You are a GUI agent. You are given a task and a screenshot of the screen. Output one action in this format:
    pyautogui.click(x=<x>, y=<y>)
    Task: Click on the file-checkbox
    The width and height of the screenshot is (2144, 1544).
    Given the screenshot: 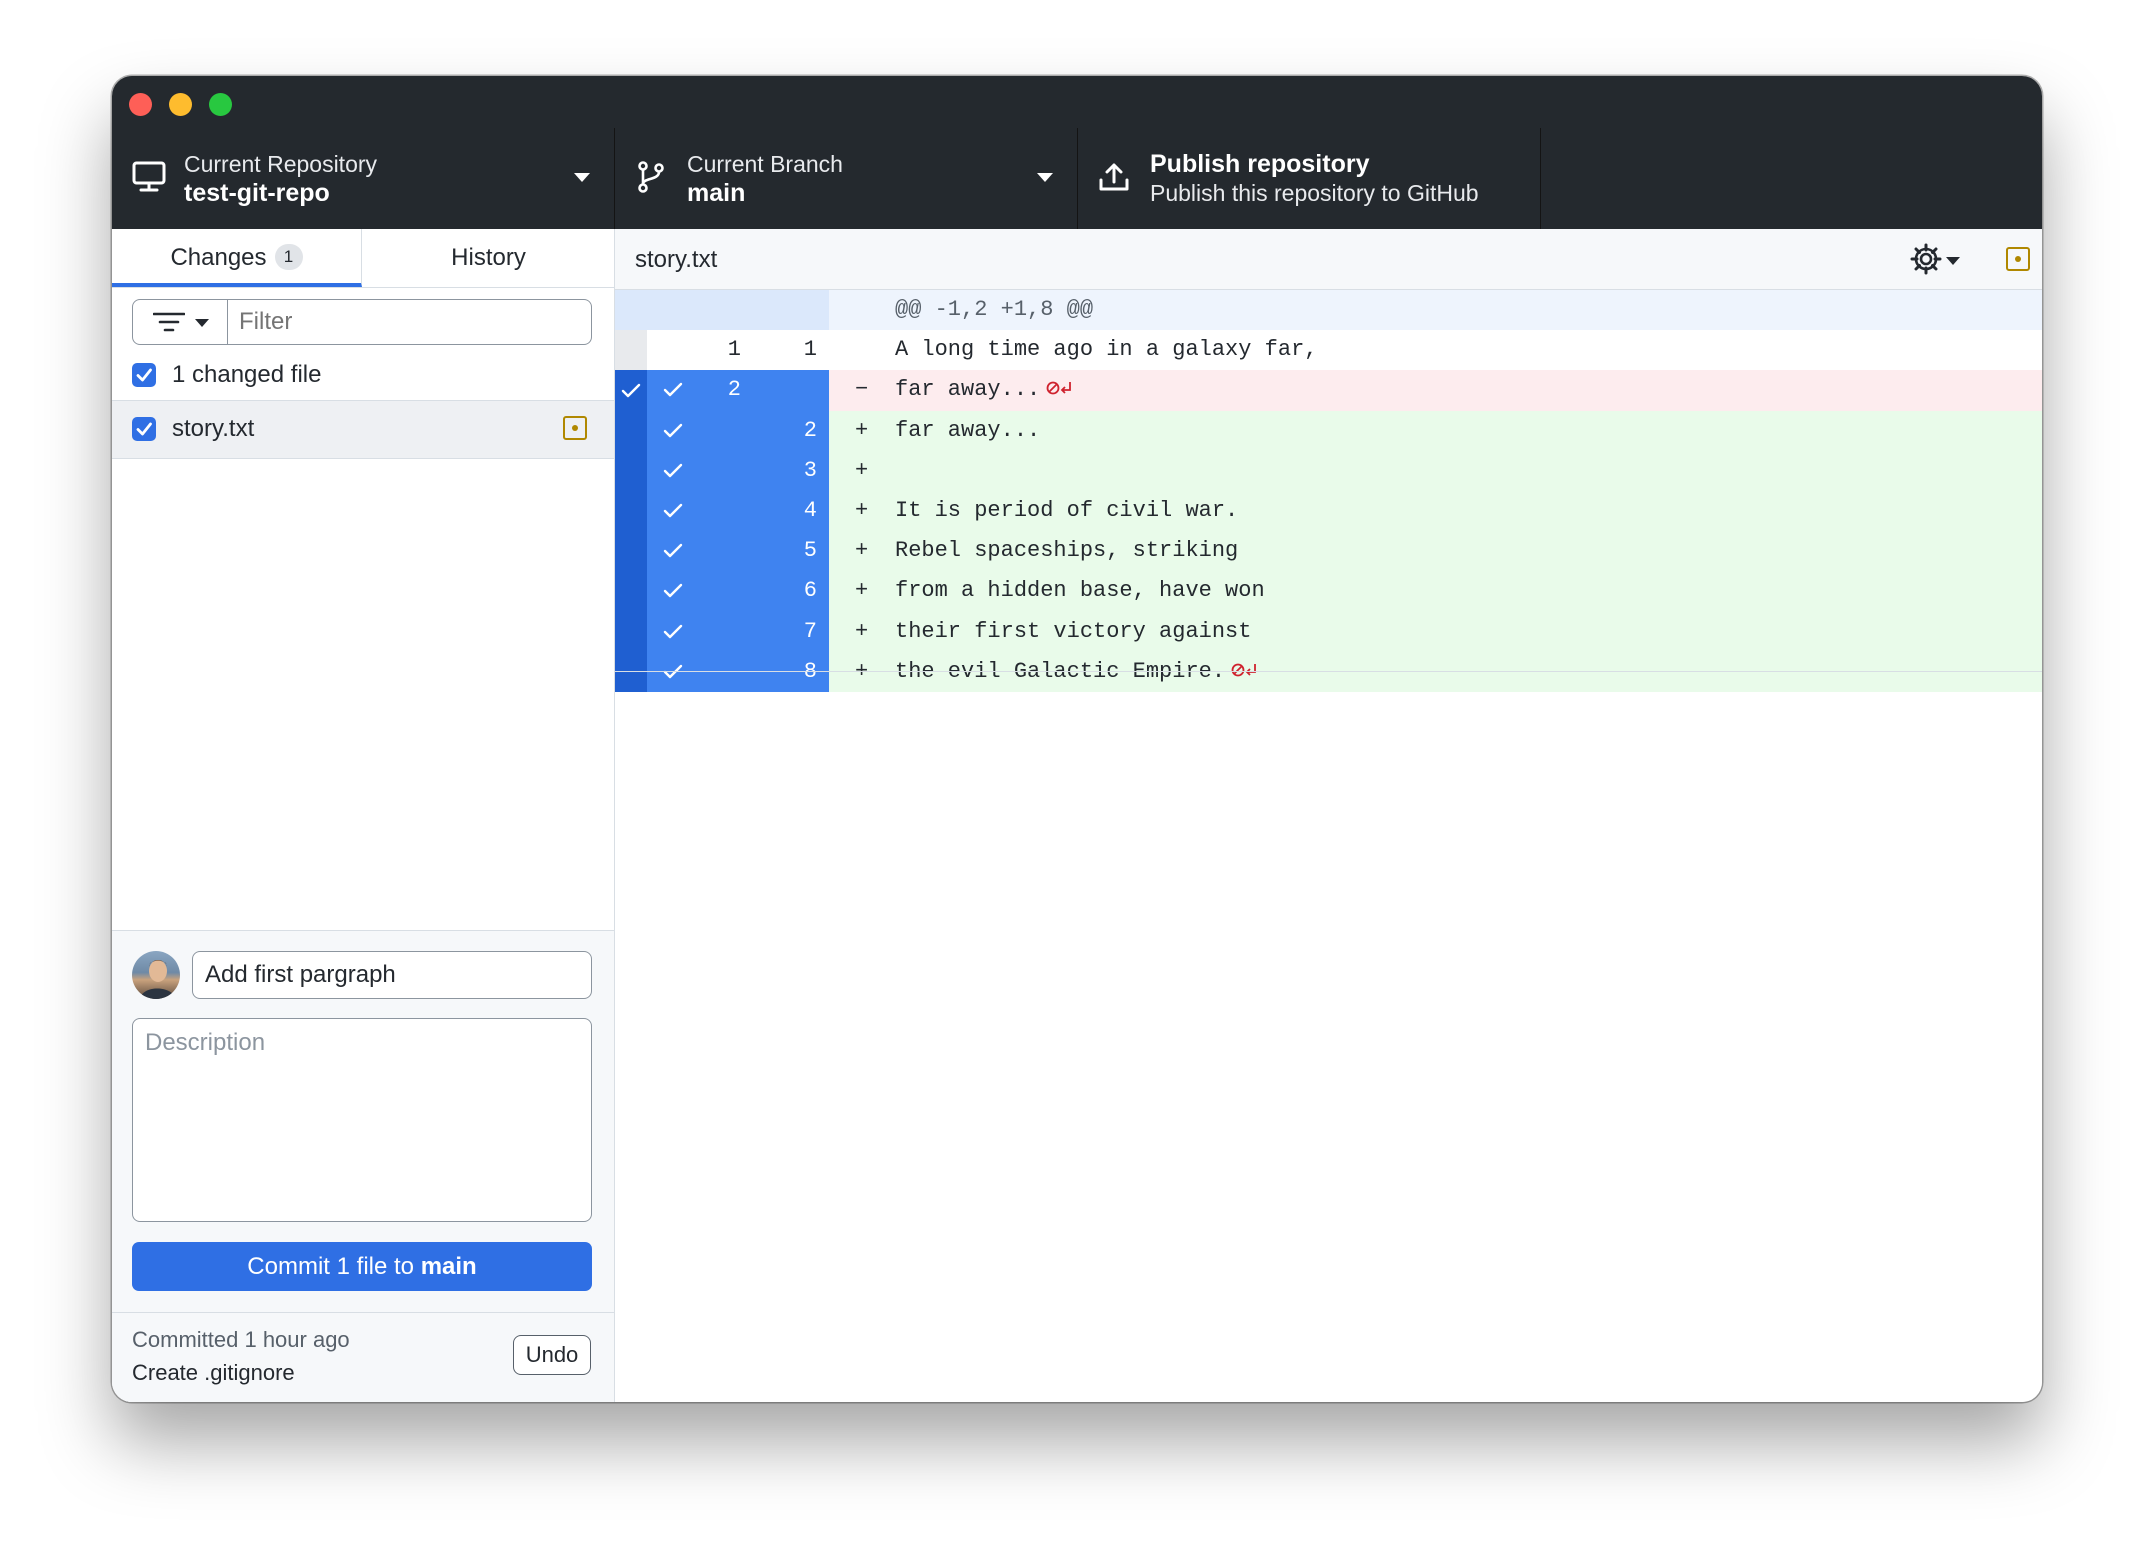 What is the action you would take?
    pyautogui.click(x=144, y=429)
    